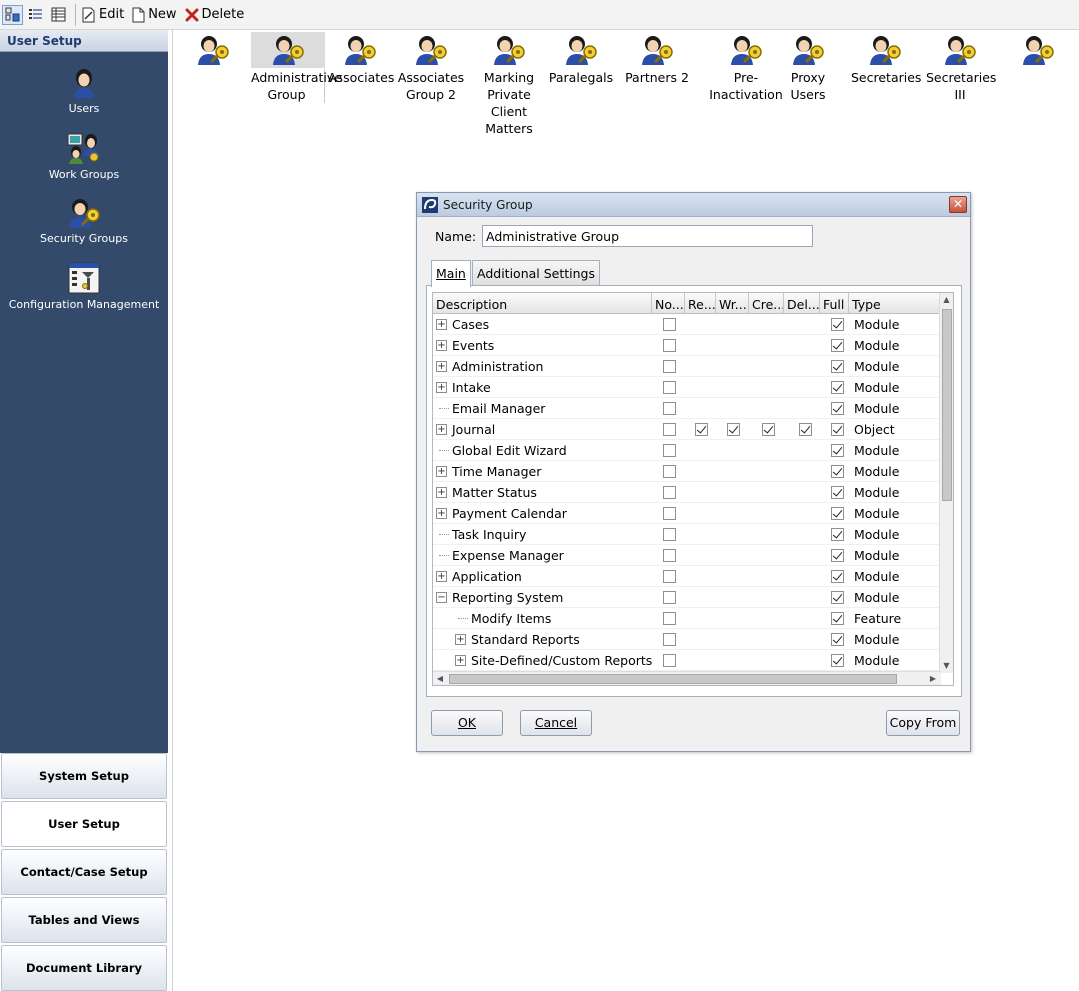 The height and width of the screenshot is (991, 1079). Describe the element at coordinates (84, 91) in the screenshot. I see `sidebar-item-users: Users` at that location.